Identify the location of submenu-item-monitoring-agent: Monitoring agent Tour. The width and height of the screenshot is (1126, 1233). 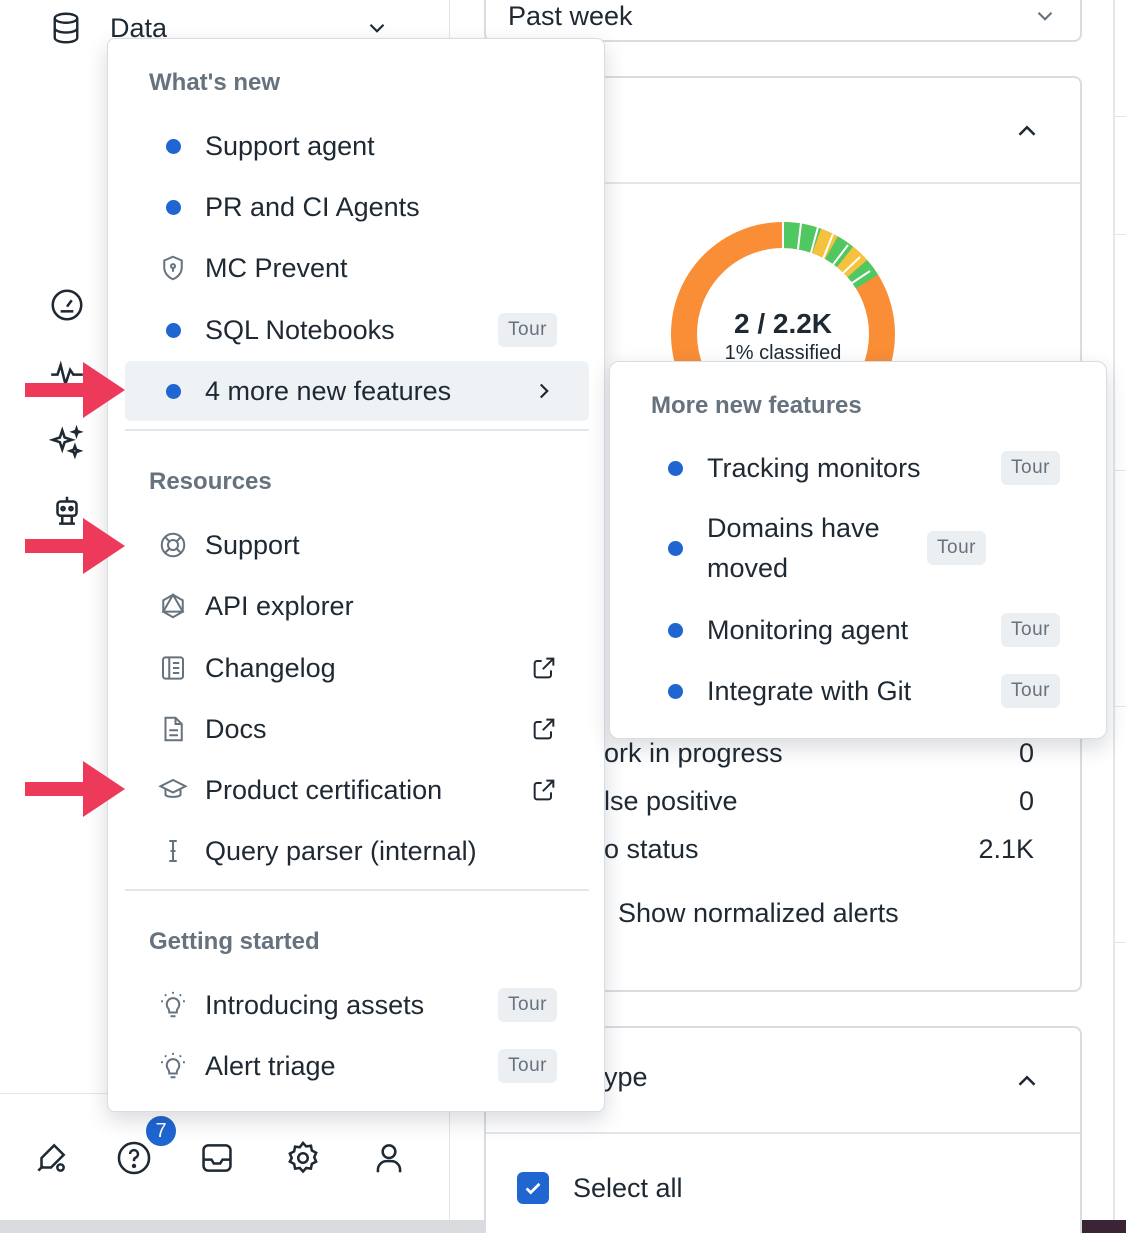
(859, 630).